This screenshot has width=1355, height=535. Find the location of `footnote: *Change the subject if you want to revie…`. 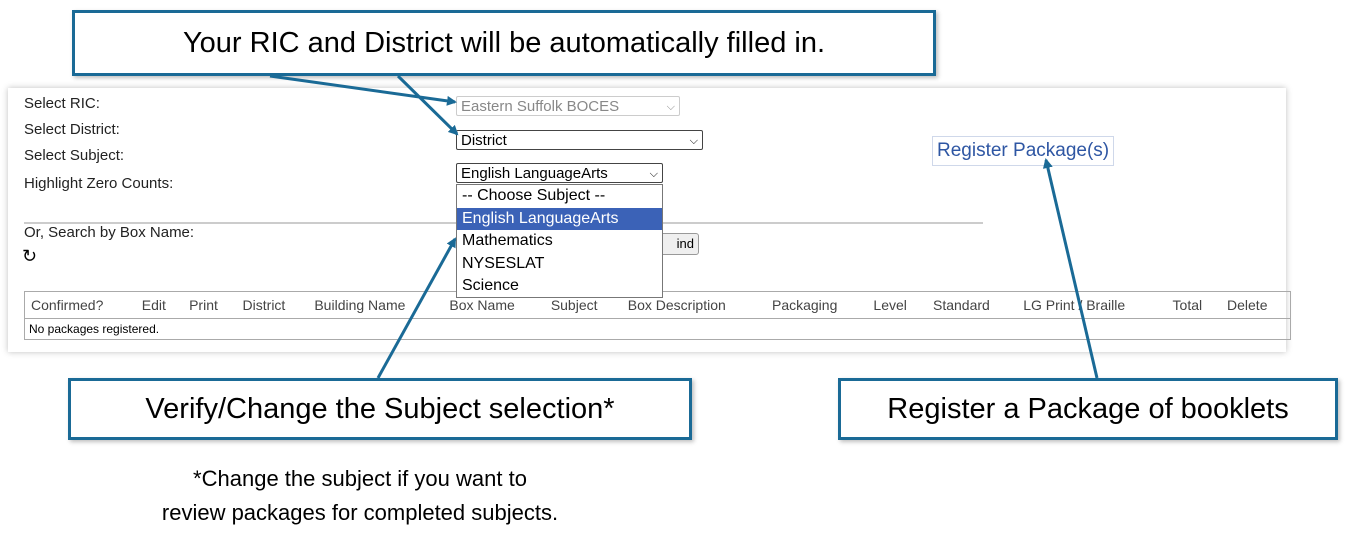

footnote: *Change the subject if you want to revie… is located at coordinates (360, 496).